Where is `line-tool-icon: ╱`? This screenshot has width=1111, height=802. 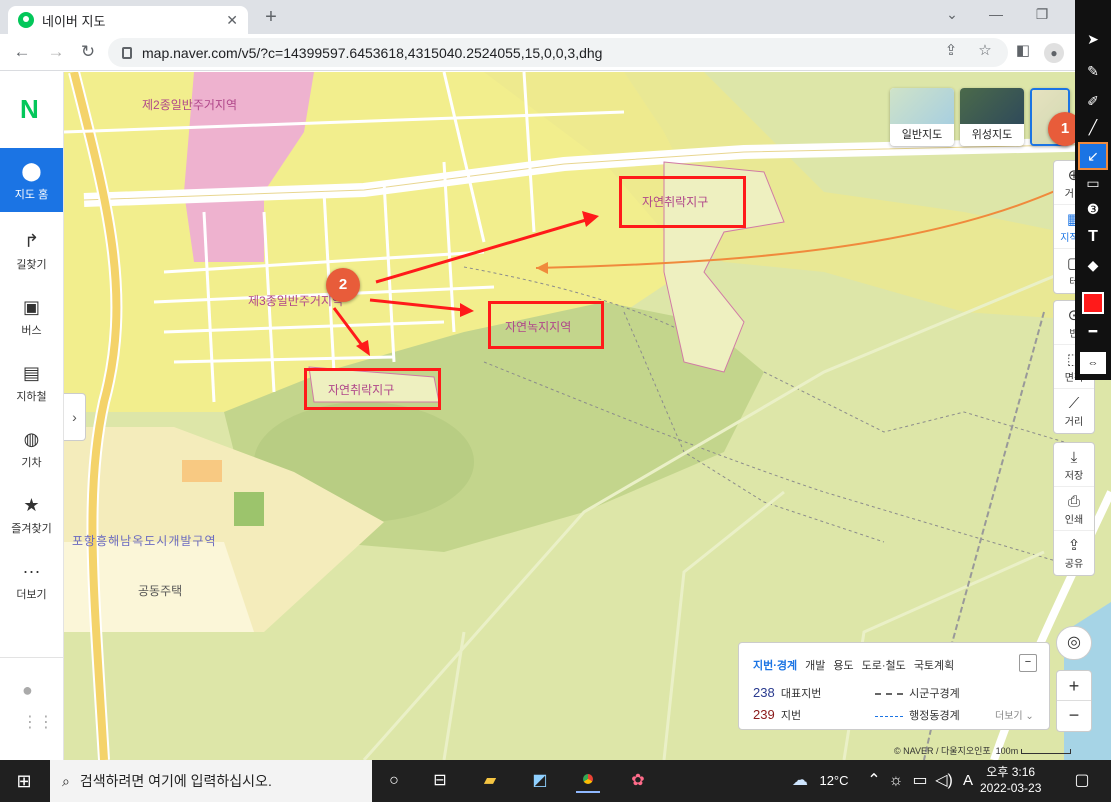 line-tool-icon: ╱ is located at coordinates (1093, 127).